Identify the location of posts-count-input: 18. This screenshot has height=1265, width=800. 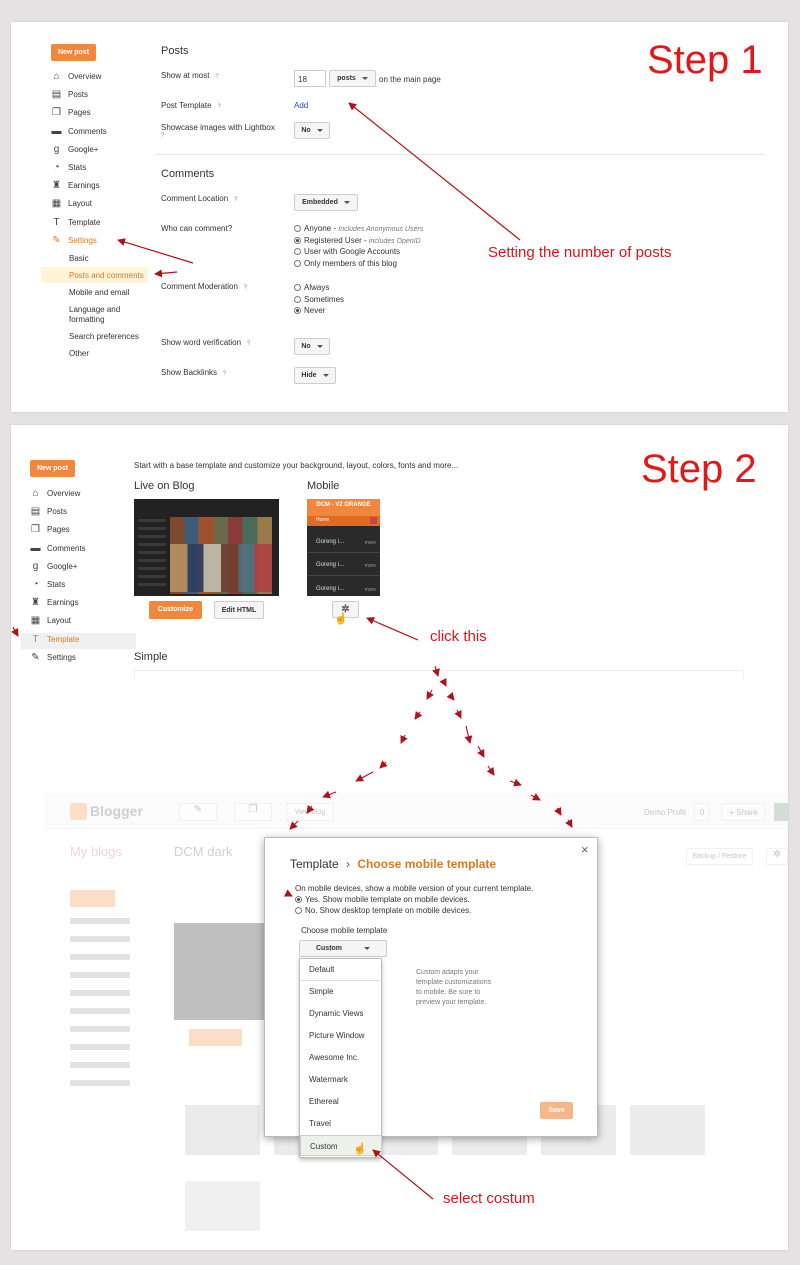
(310, 78).